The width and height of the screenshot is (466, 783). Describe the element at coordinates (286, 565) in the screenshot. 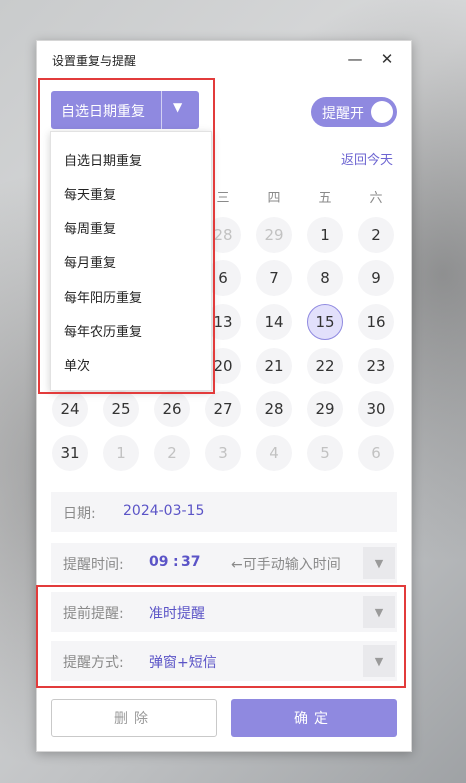

I see `time-input-hint: ←可手动输入时间` at that location.